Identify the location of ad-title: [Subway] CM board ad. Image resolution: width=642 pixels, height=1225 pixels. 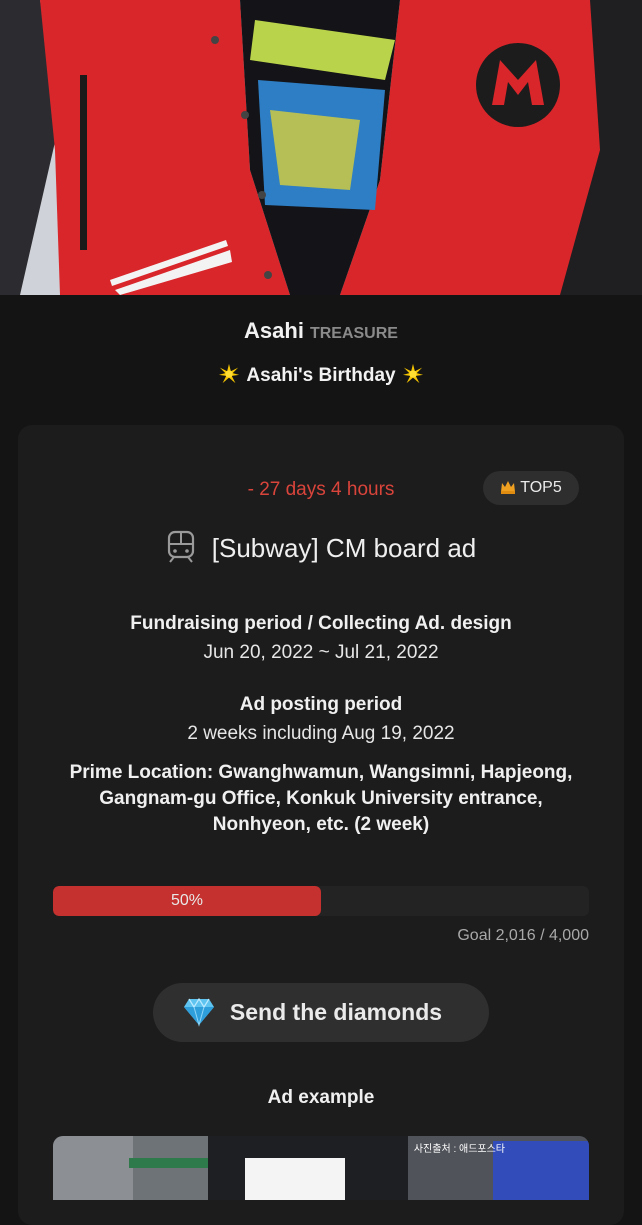
(344, 548).